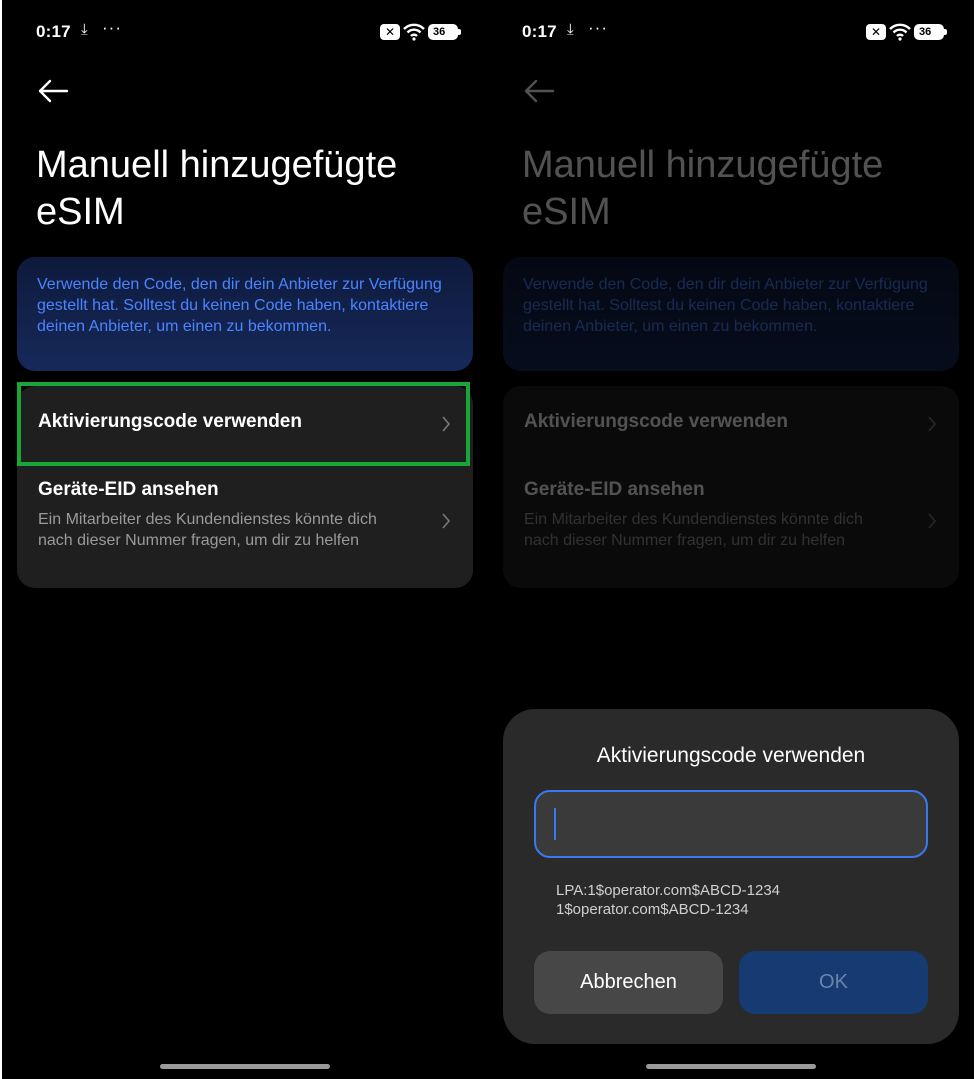 Image resolution: width=976 pixels, height=1079 pixels. I want to click on cancel-button: Abbrechen, so click(628, 982).